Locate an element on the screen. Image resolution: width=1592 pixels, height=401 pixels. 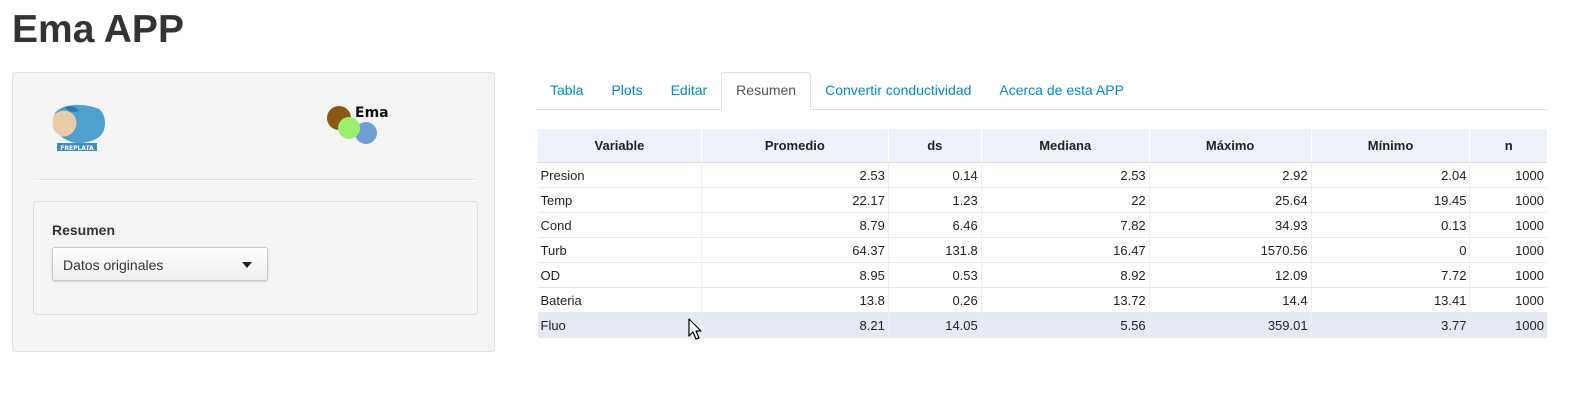
tab-acerca: Acerca de esta APP is located at coordinates (1061, 90).